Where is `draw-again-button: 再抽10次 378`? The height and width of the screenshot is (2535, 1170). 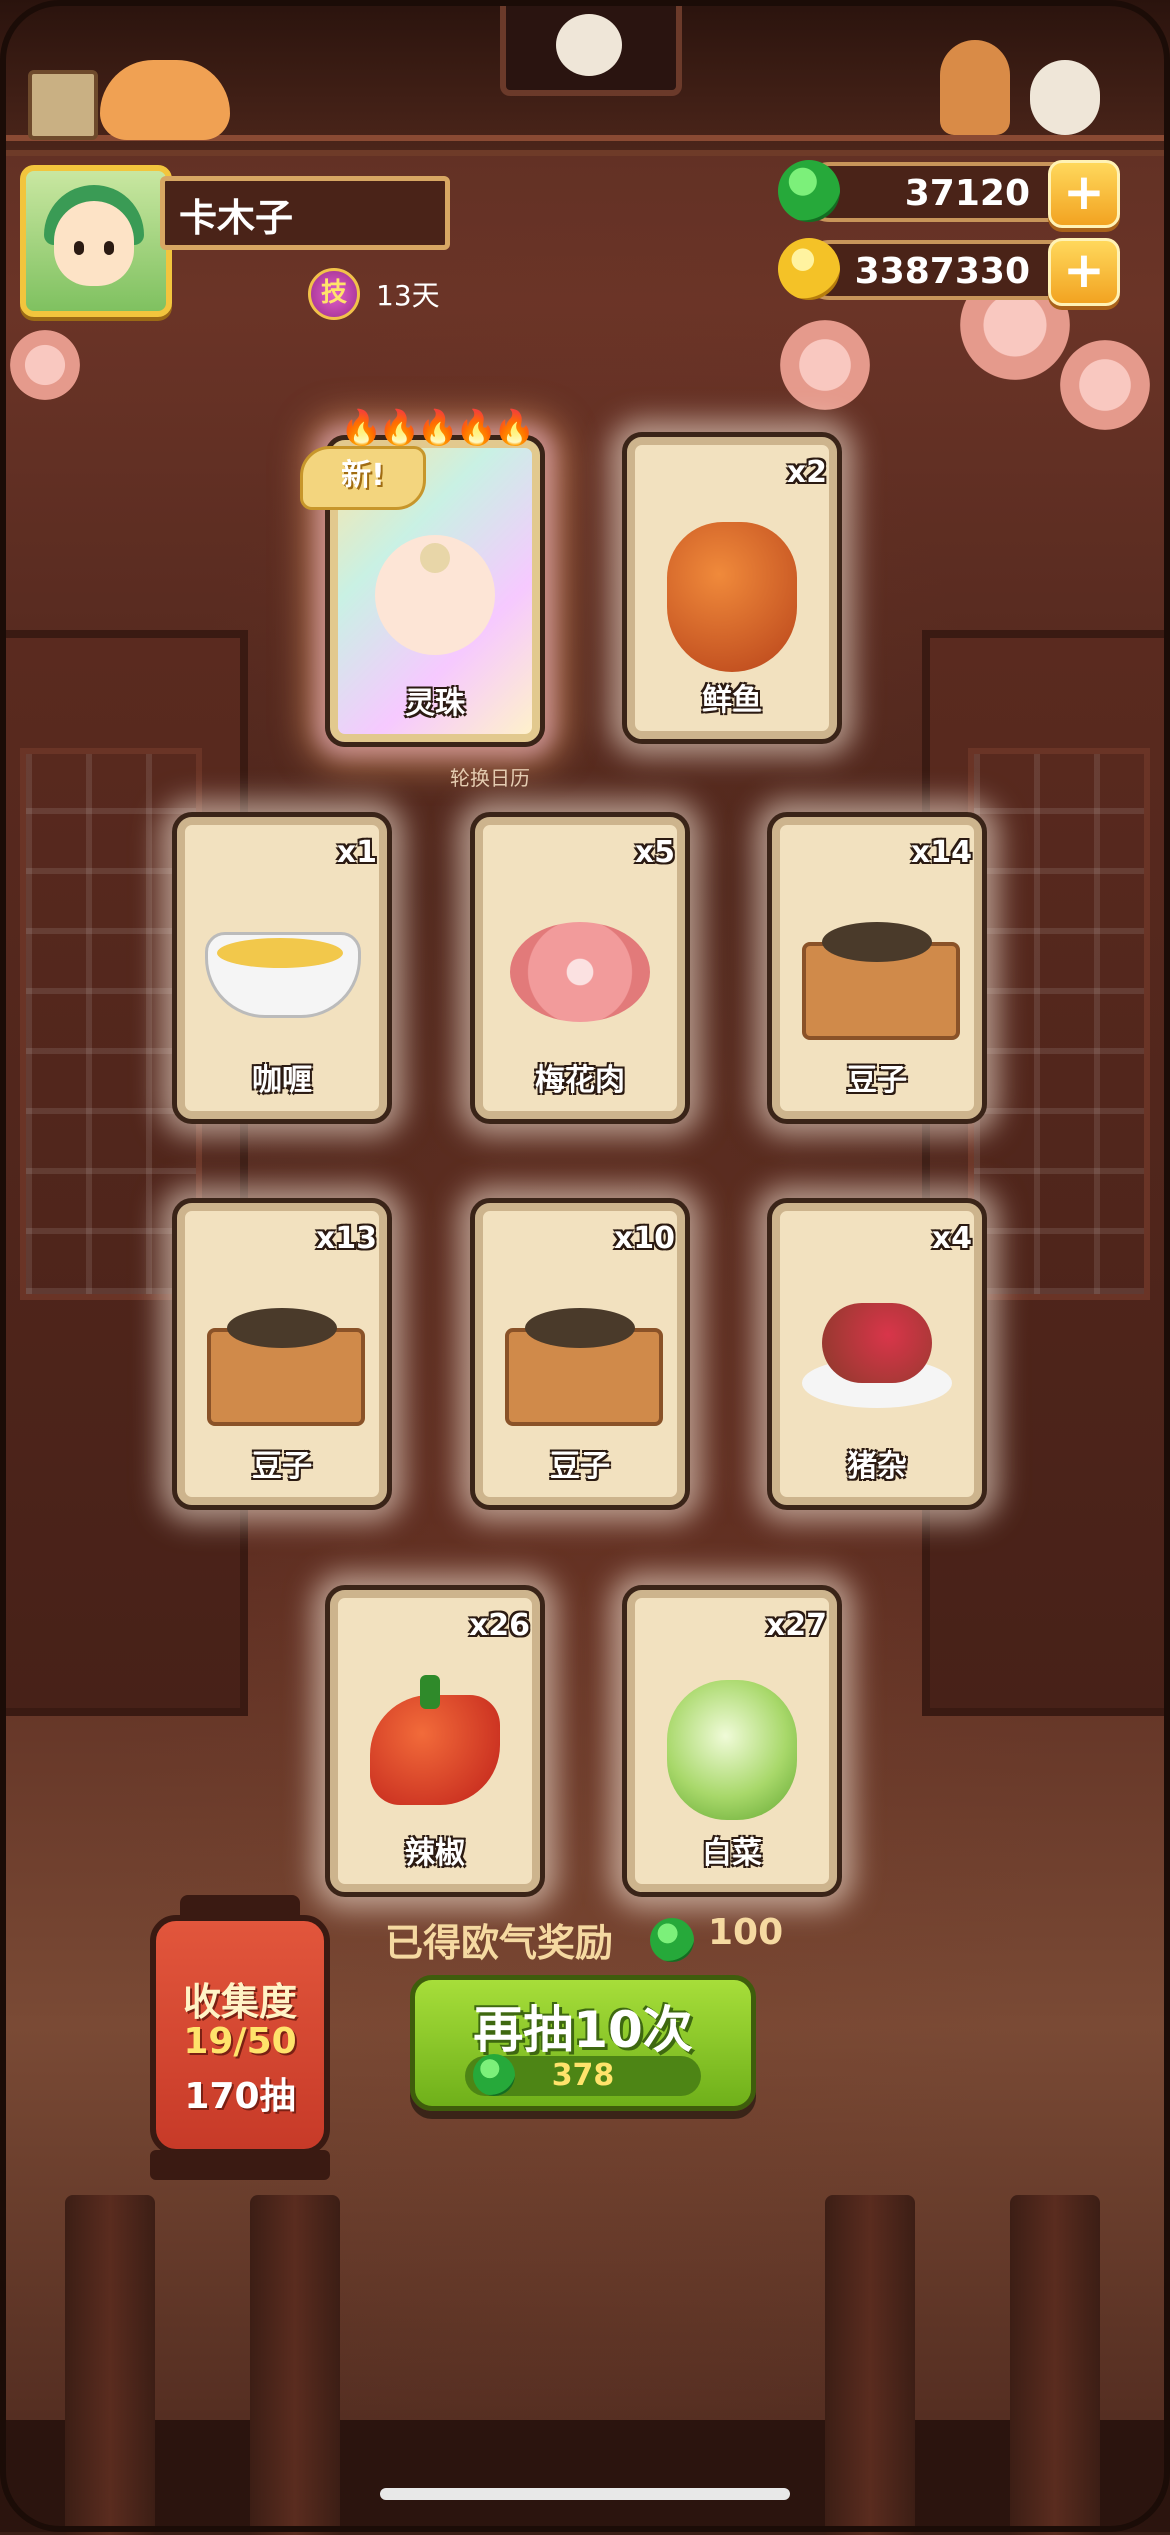
draw-again-button: 再抽10次 378 is located at coordinates (583, 2043).